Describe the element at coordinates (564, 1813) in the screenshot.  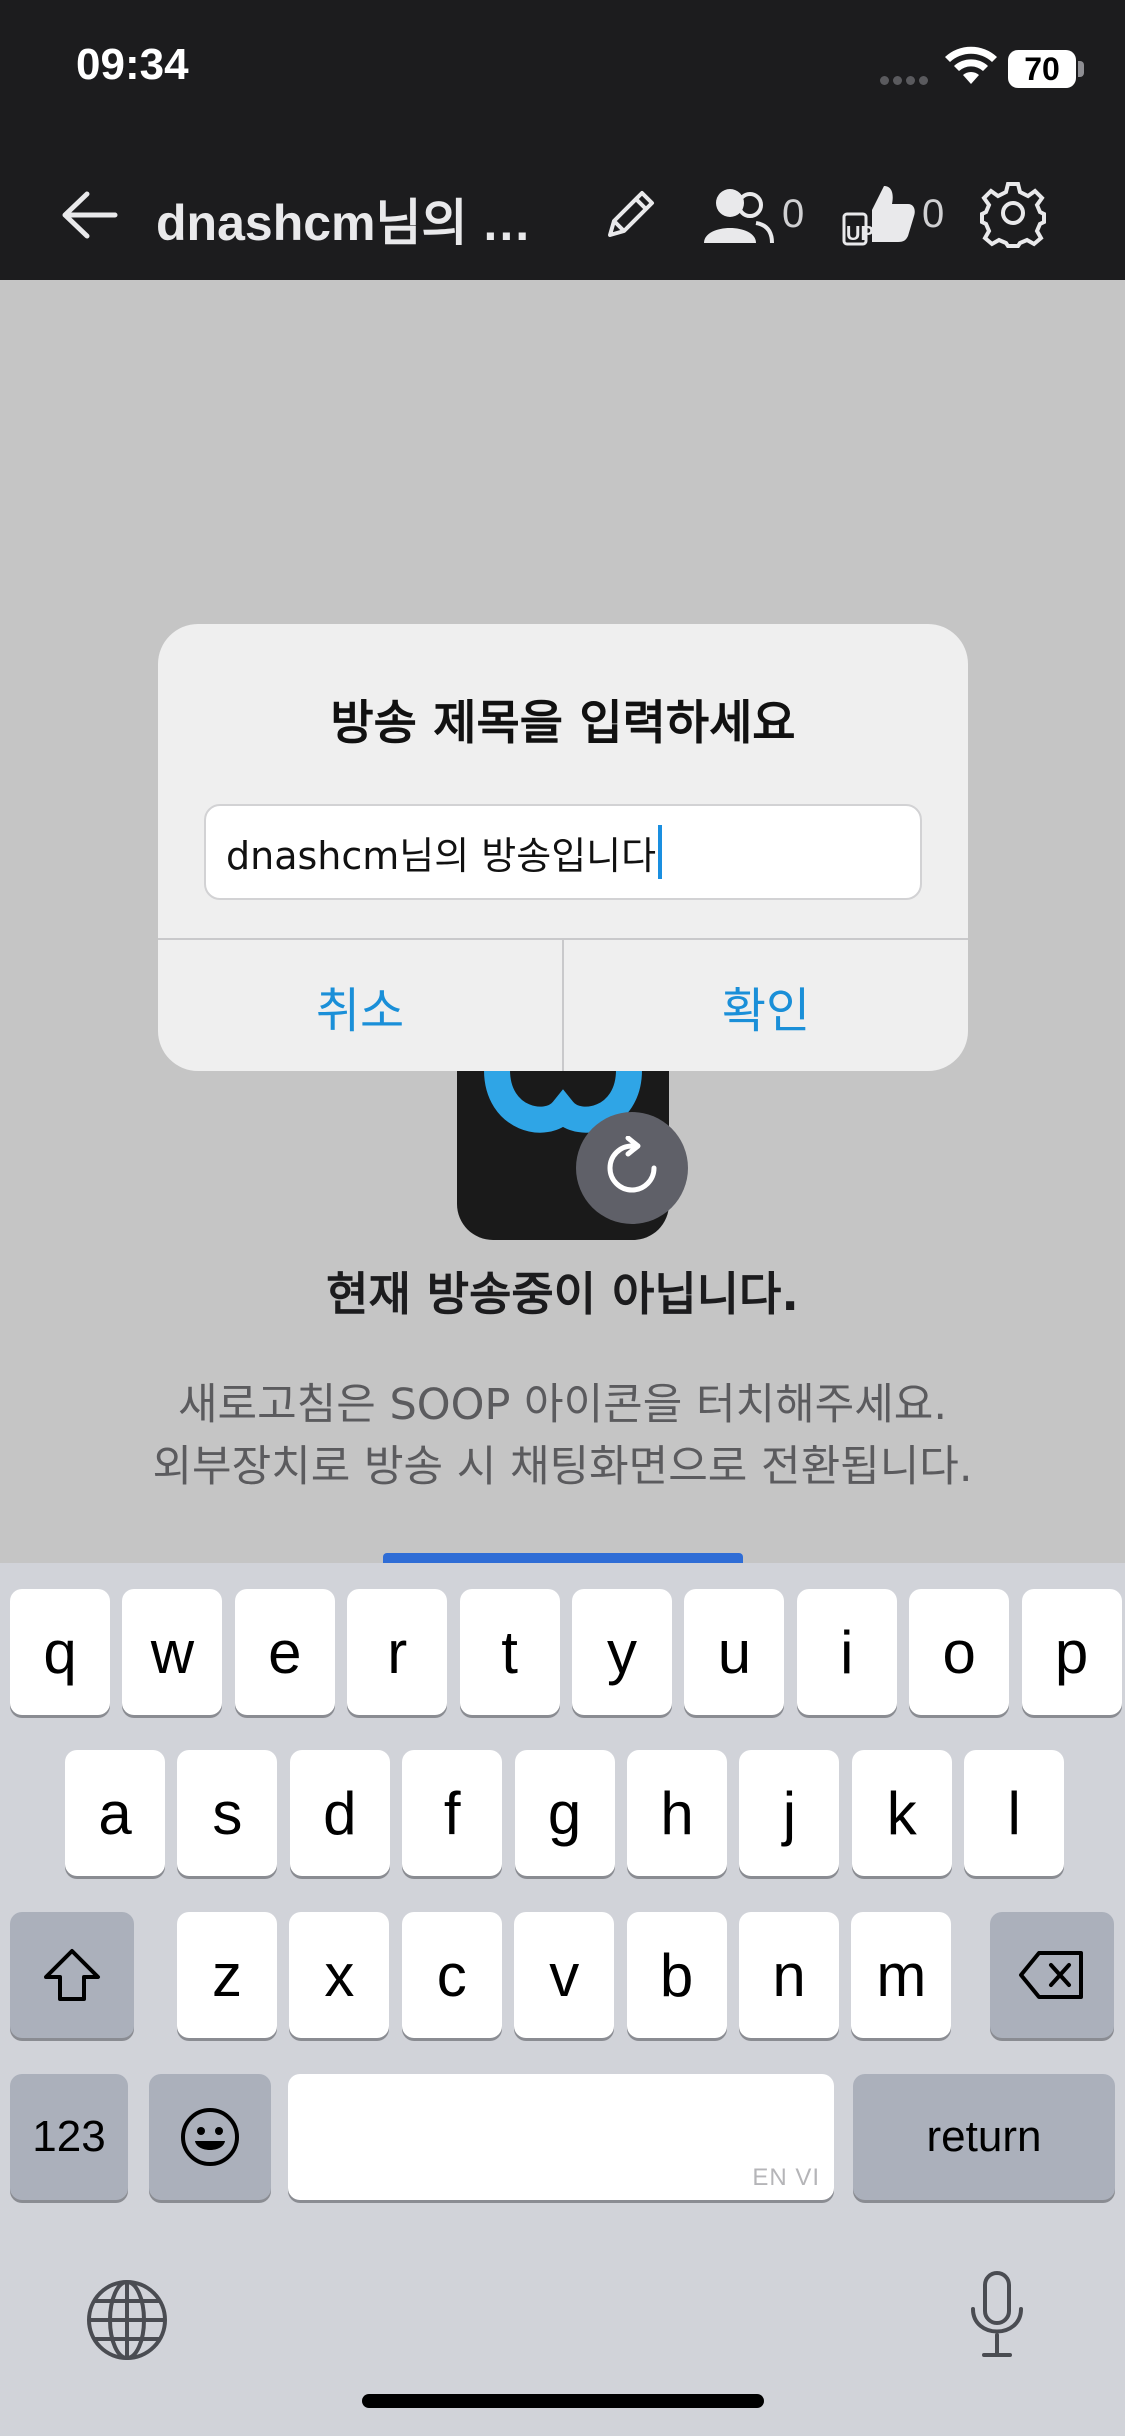
I see `key-g: g` at that location.